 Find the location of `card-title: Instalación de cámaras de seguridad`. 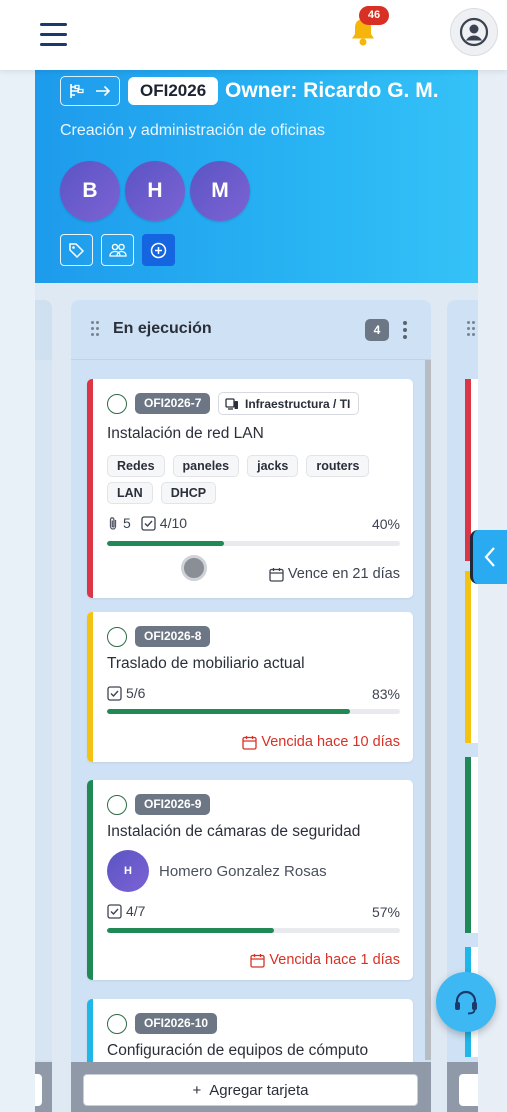

card-title: Instalación de cámaras de seguridad is located at coordinates (234, 831).